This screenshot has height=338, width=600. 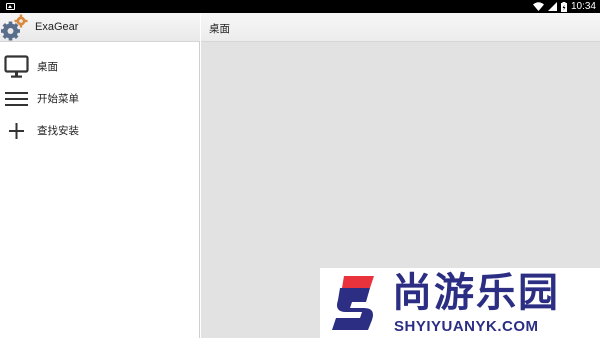 I want to click on plus-icon, so click(x=16, y=131).